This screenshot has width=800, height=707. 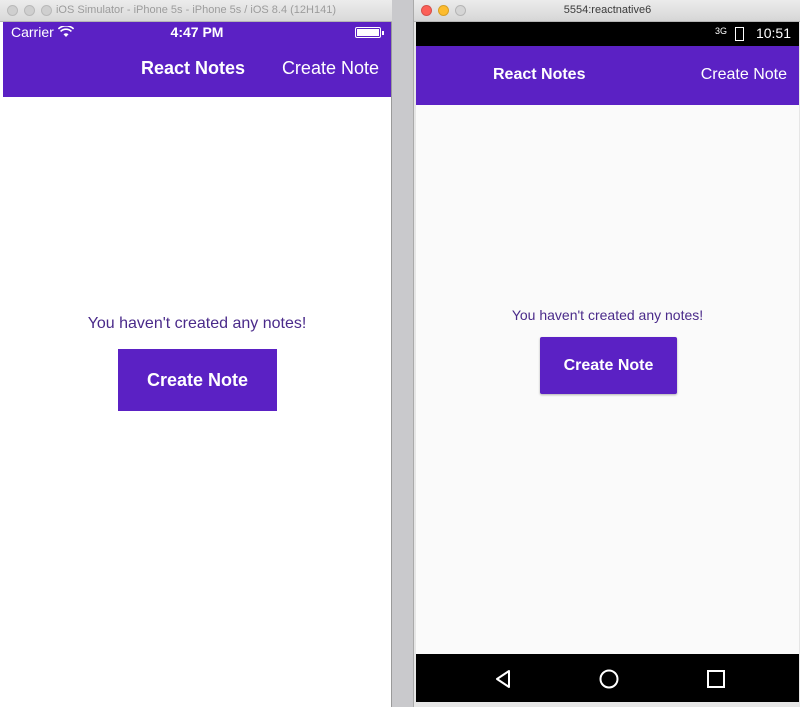 I want to click on back-icon, so click(x=503, y=679).